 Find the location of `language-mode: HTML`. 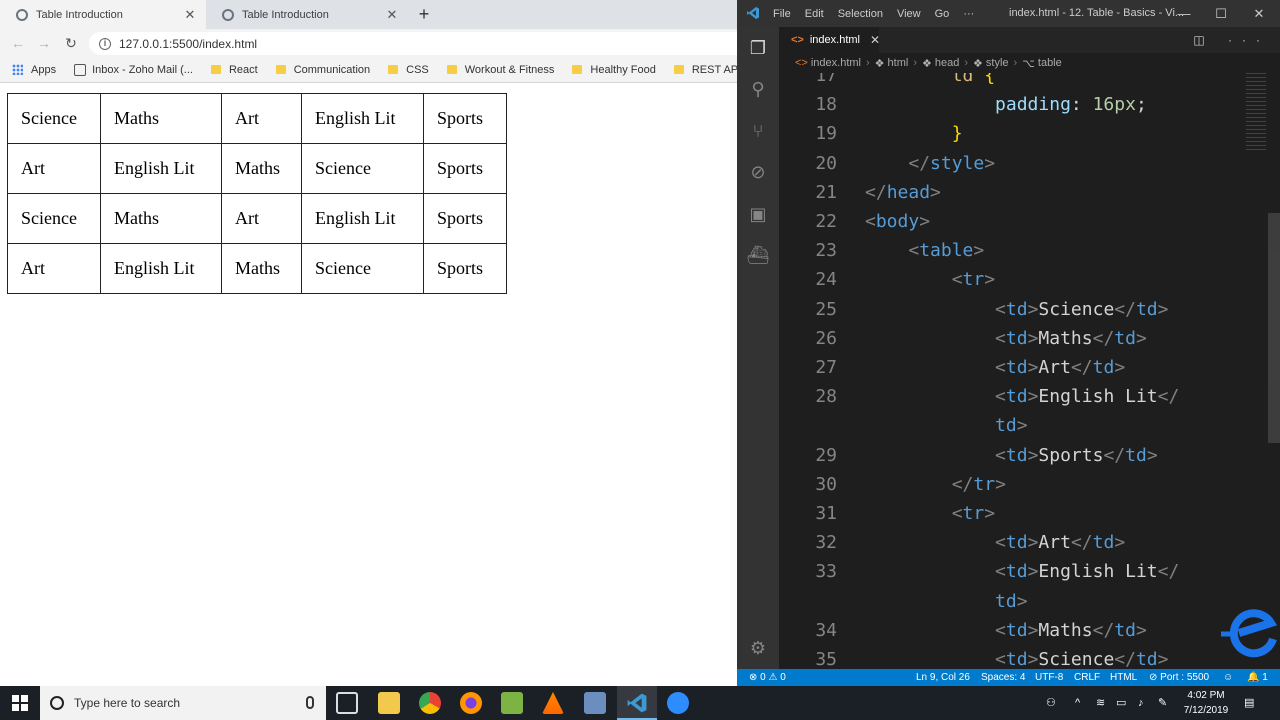

language-mode: HTML is located at coordinates (1123, 677).